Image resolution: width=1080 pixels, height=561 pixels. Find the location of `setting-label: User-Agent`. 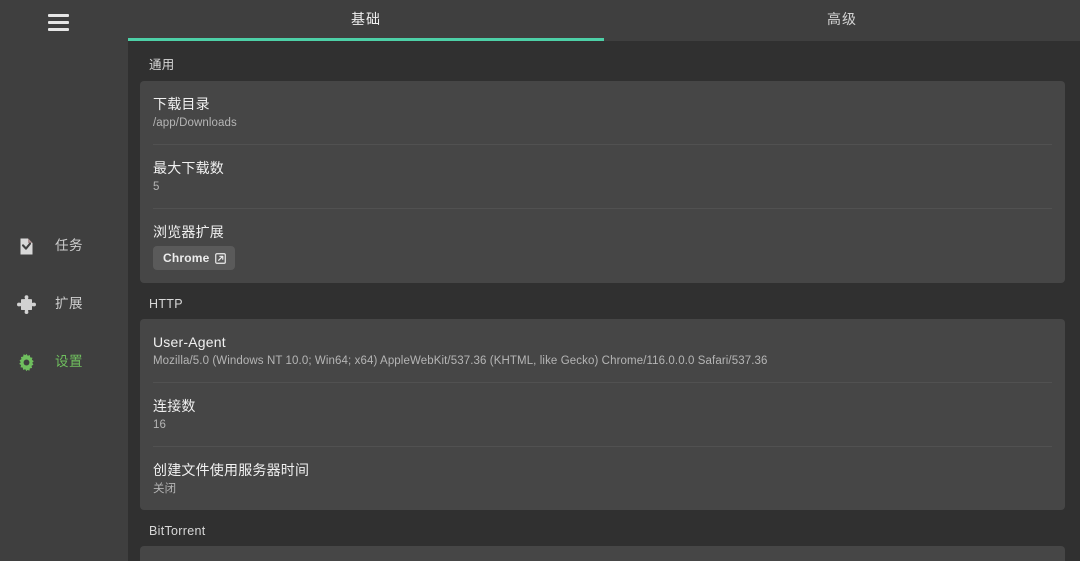

setting-label: User-Agent is located at coordinates (189, 342).